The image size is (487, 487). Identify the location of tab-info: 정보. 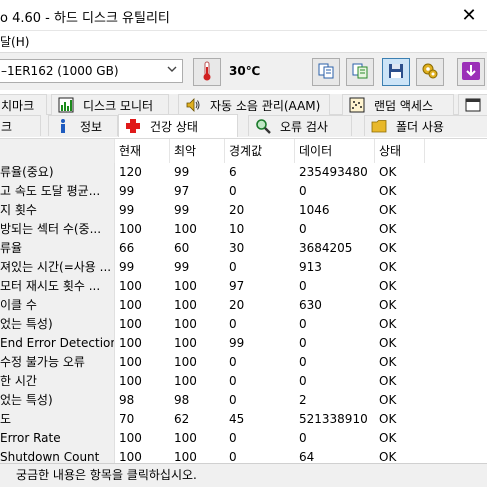
(83, 125).